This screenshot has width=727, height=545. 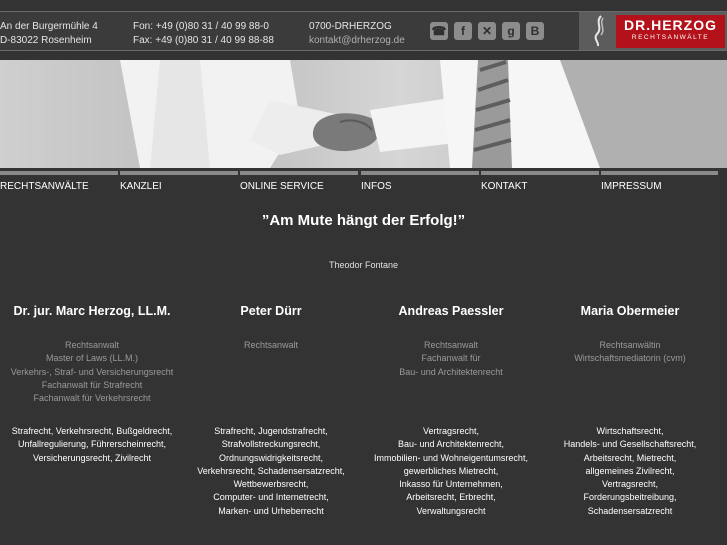 I want to click on social-icons: ☎ f ✕ g B, so click(x=487, y=31).